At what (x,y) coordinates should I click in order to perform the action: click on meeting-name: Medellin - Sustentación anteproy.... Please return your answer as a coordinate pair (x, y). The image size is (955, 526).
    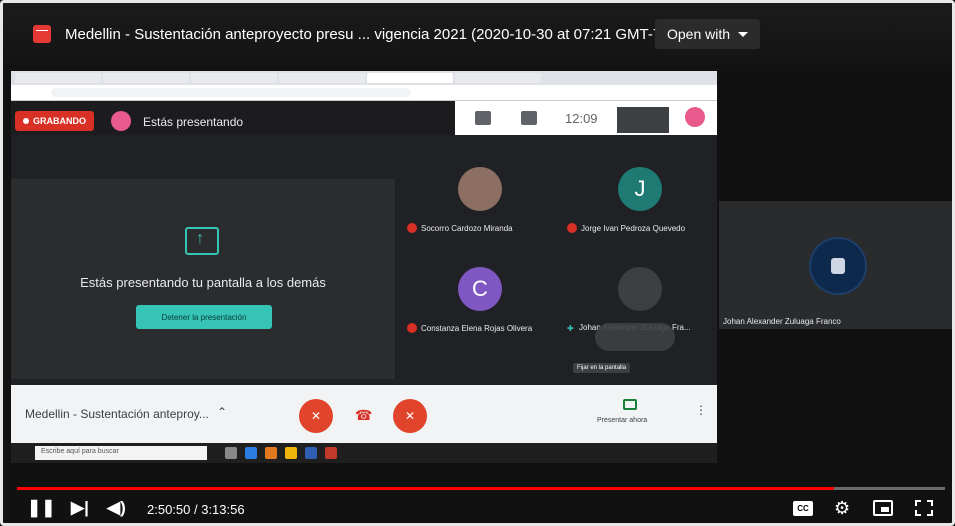
    Looking at the image, I should click on (117, 414).